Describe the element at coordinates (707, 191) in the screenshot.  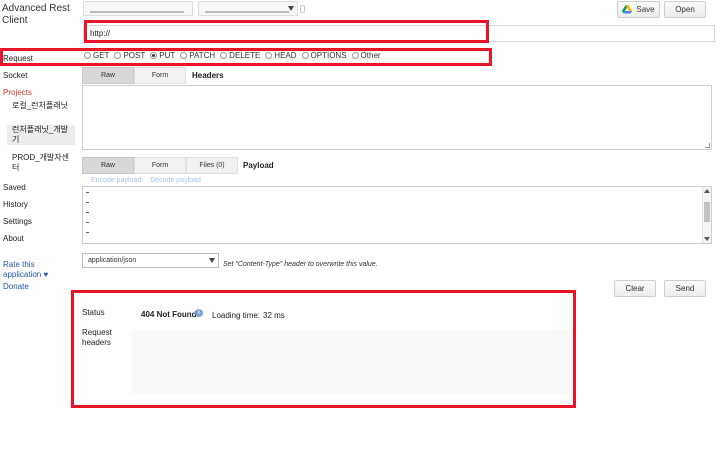
I see `scroll-up-icon` at that location.